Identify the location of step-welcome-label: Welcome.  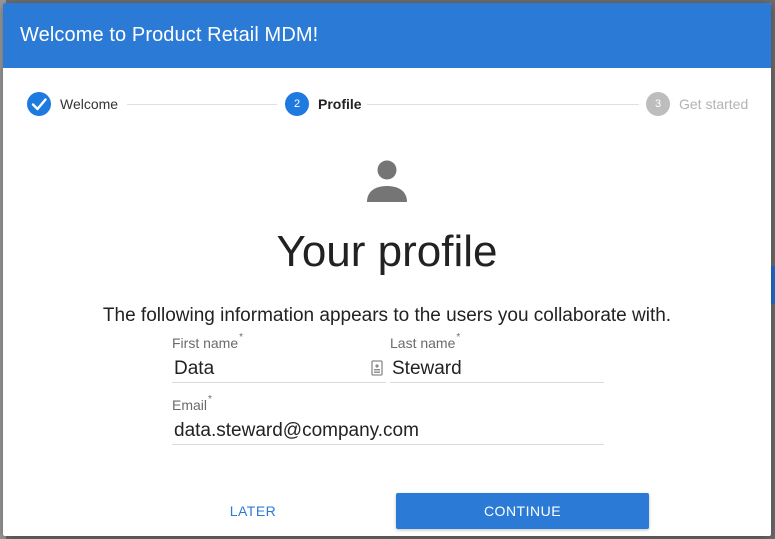
(89, 104).